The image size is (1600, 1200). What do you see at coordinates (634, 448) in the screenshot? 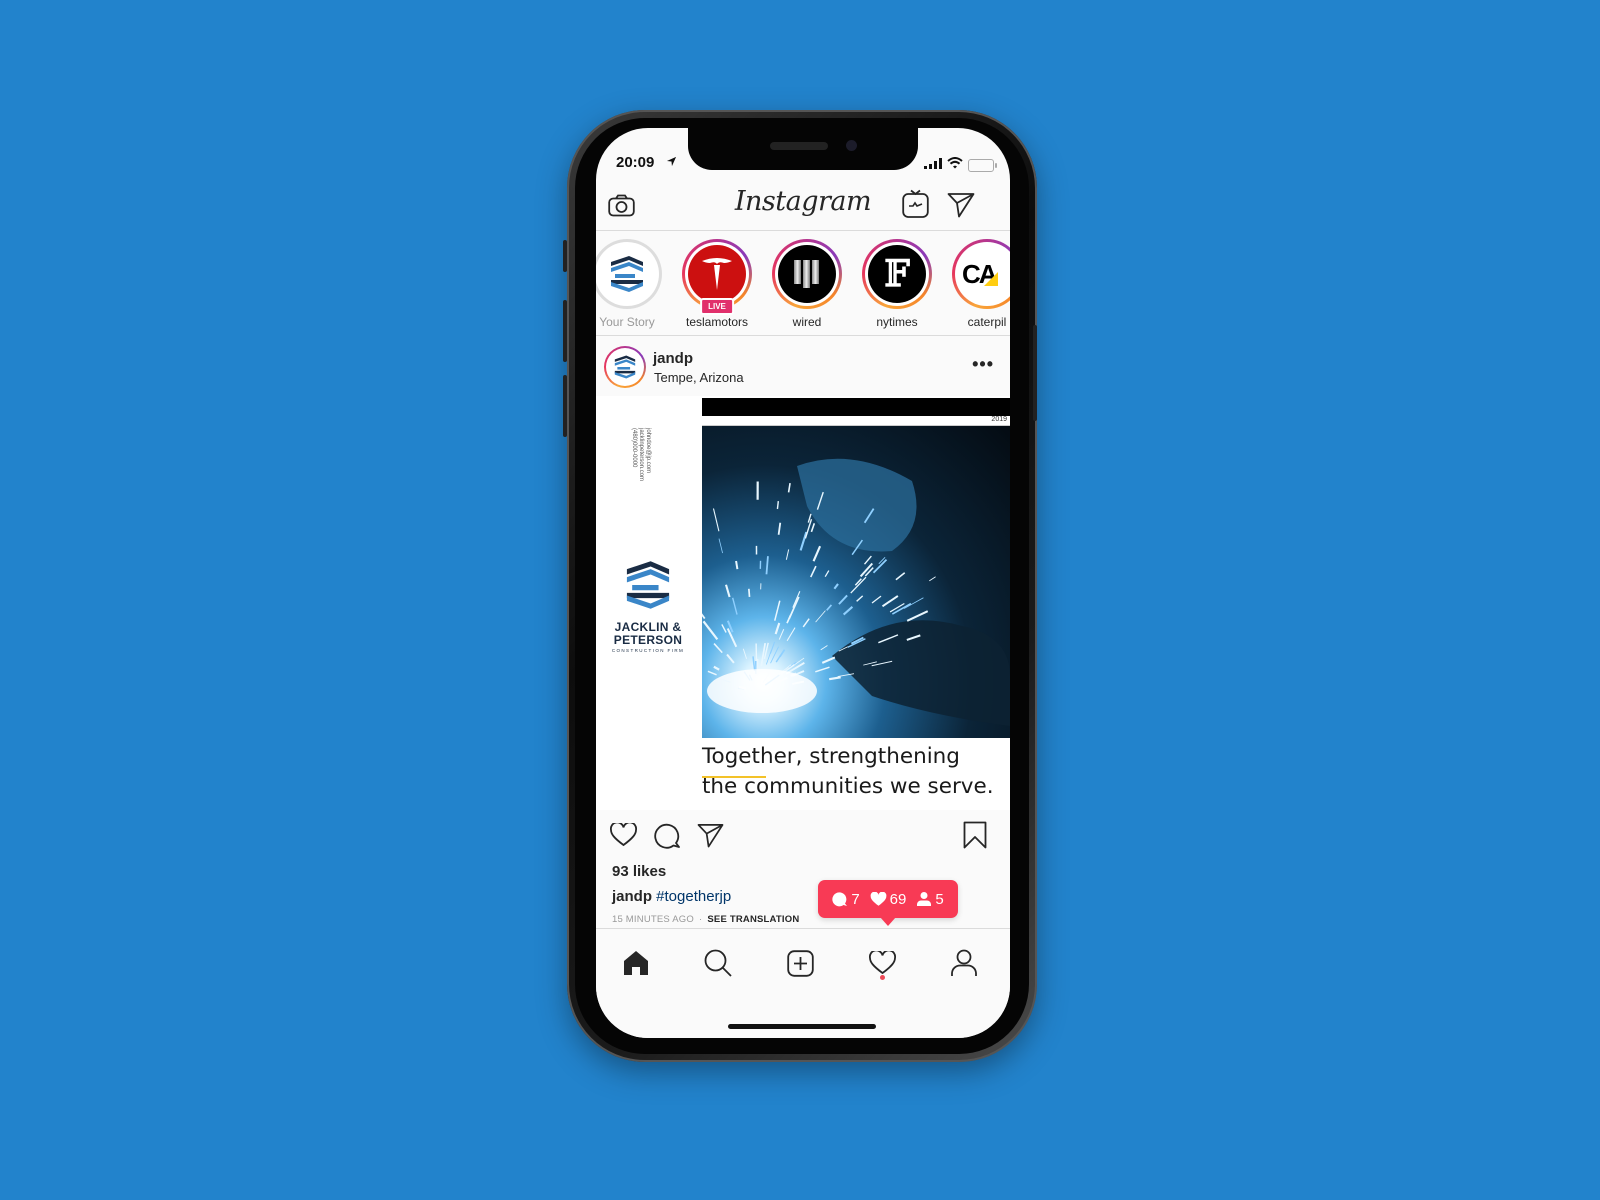
I see `contact-phone: (480)000-0000` at bounding box center [634, 448].